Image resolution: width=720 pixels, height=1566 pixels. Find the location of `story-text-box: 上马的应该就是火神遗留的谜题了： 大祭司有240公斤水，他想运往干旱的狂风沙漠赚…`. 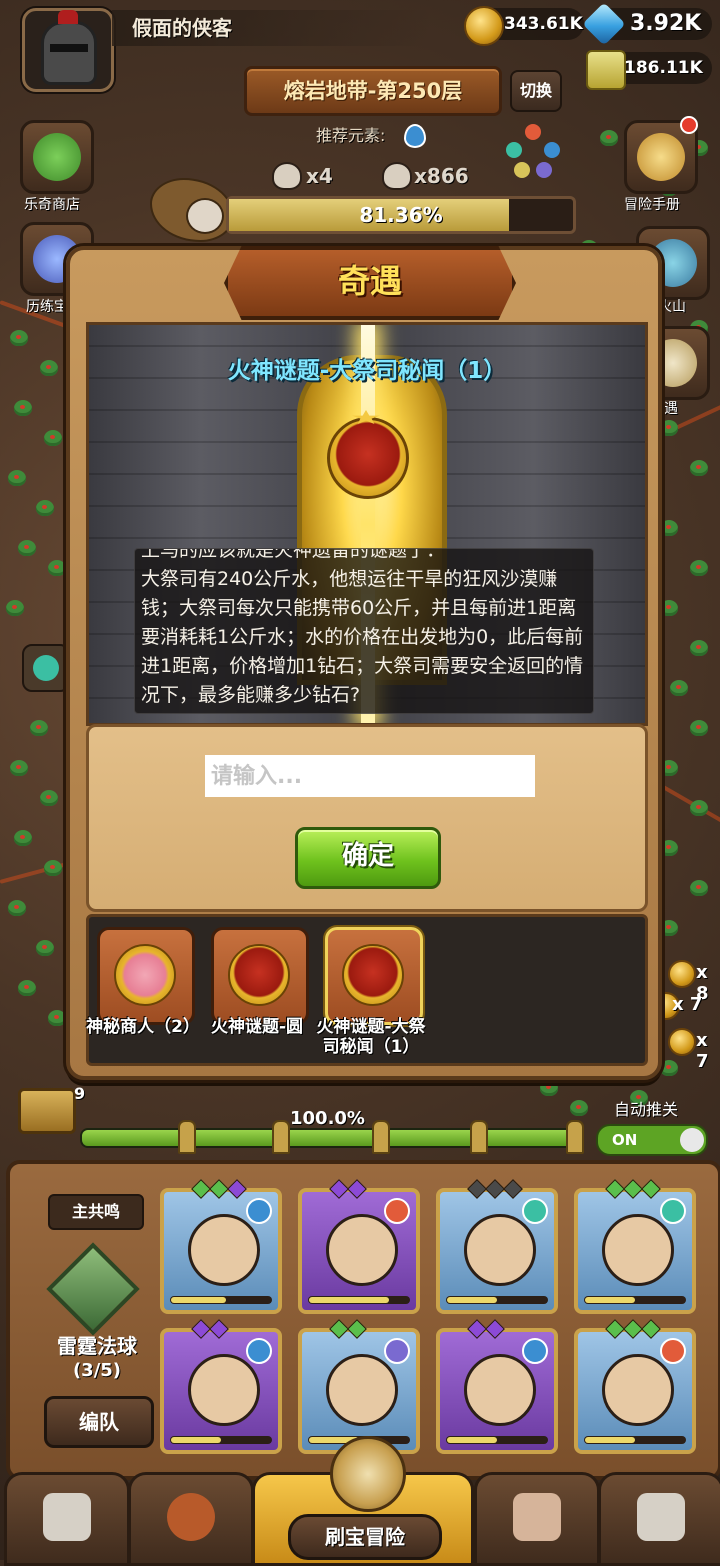

story-text-box: 上马的应该就是火神遗留的谜题了： 大祭司有240公斤水，他想运往干旱的狂风沙漠赚… is located at coordinates (364, 631).